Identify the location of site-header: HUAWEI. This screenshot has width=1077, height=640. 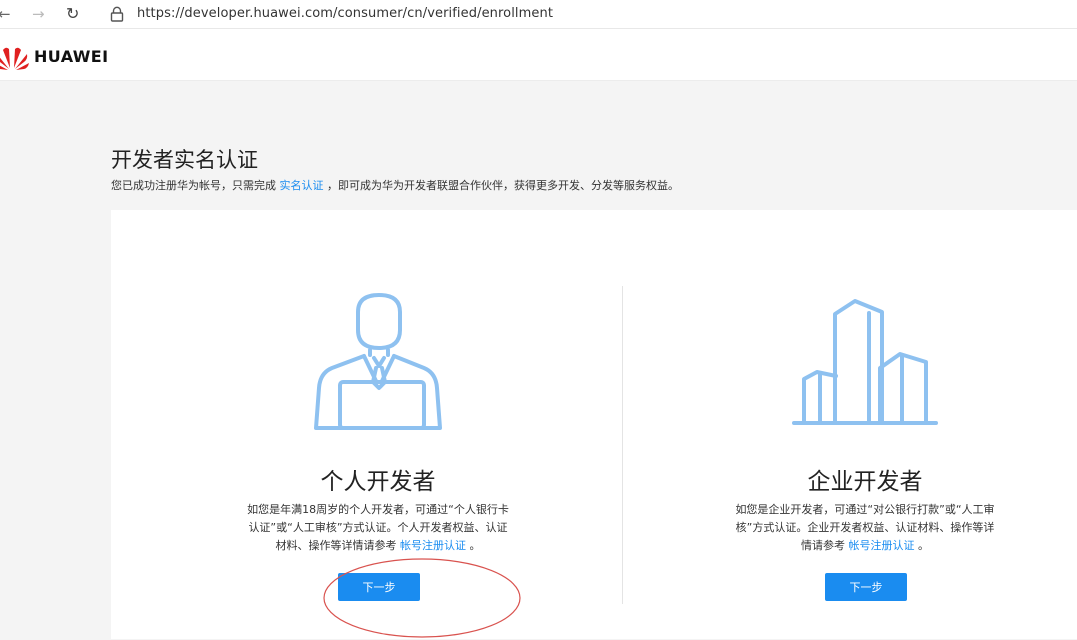
(538, 55).